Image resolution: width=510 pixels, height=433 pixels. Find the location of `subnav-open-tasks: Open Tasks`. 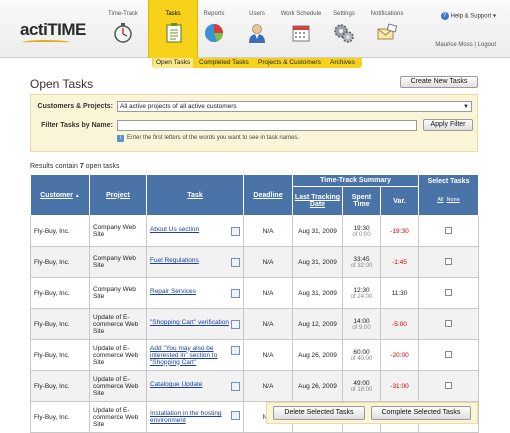

subnav-open-tasks: Open Tasks is located at coordinates (173, 63).